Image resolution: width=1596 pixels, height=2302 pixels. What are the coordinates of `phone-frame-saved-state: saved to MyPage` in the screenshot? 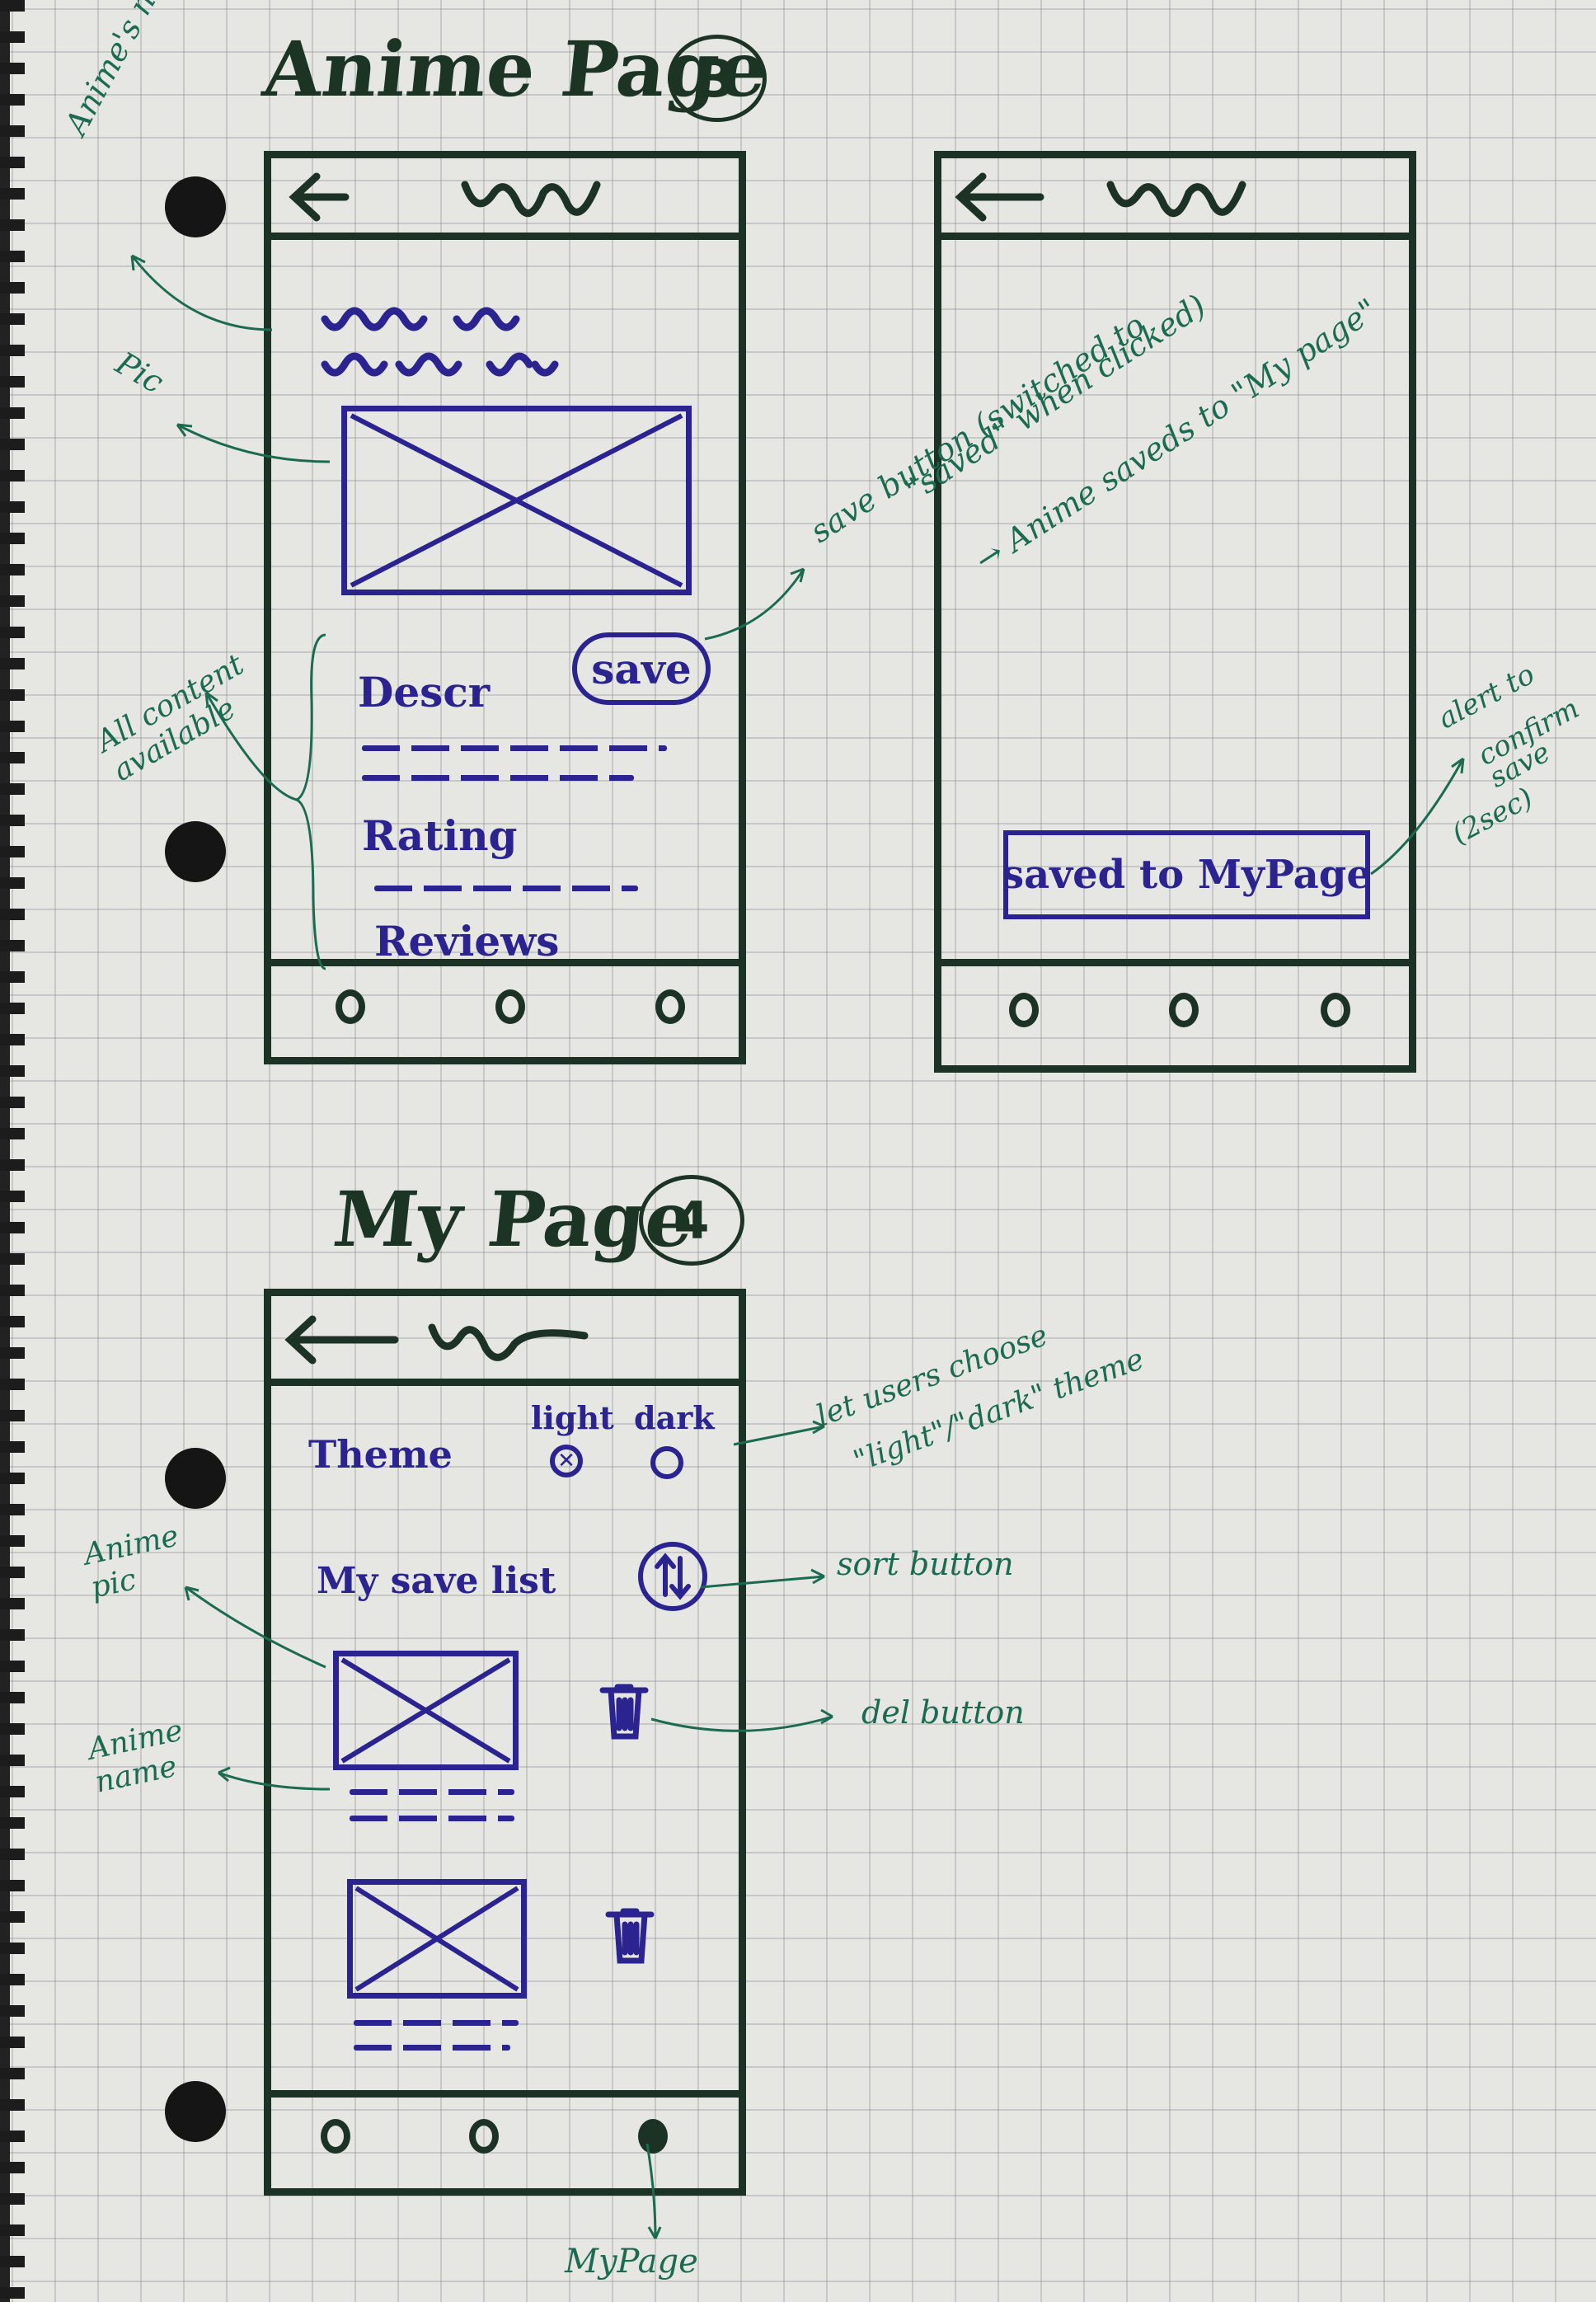 It's located at (1175, 612).